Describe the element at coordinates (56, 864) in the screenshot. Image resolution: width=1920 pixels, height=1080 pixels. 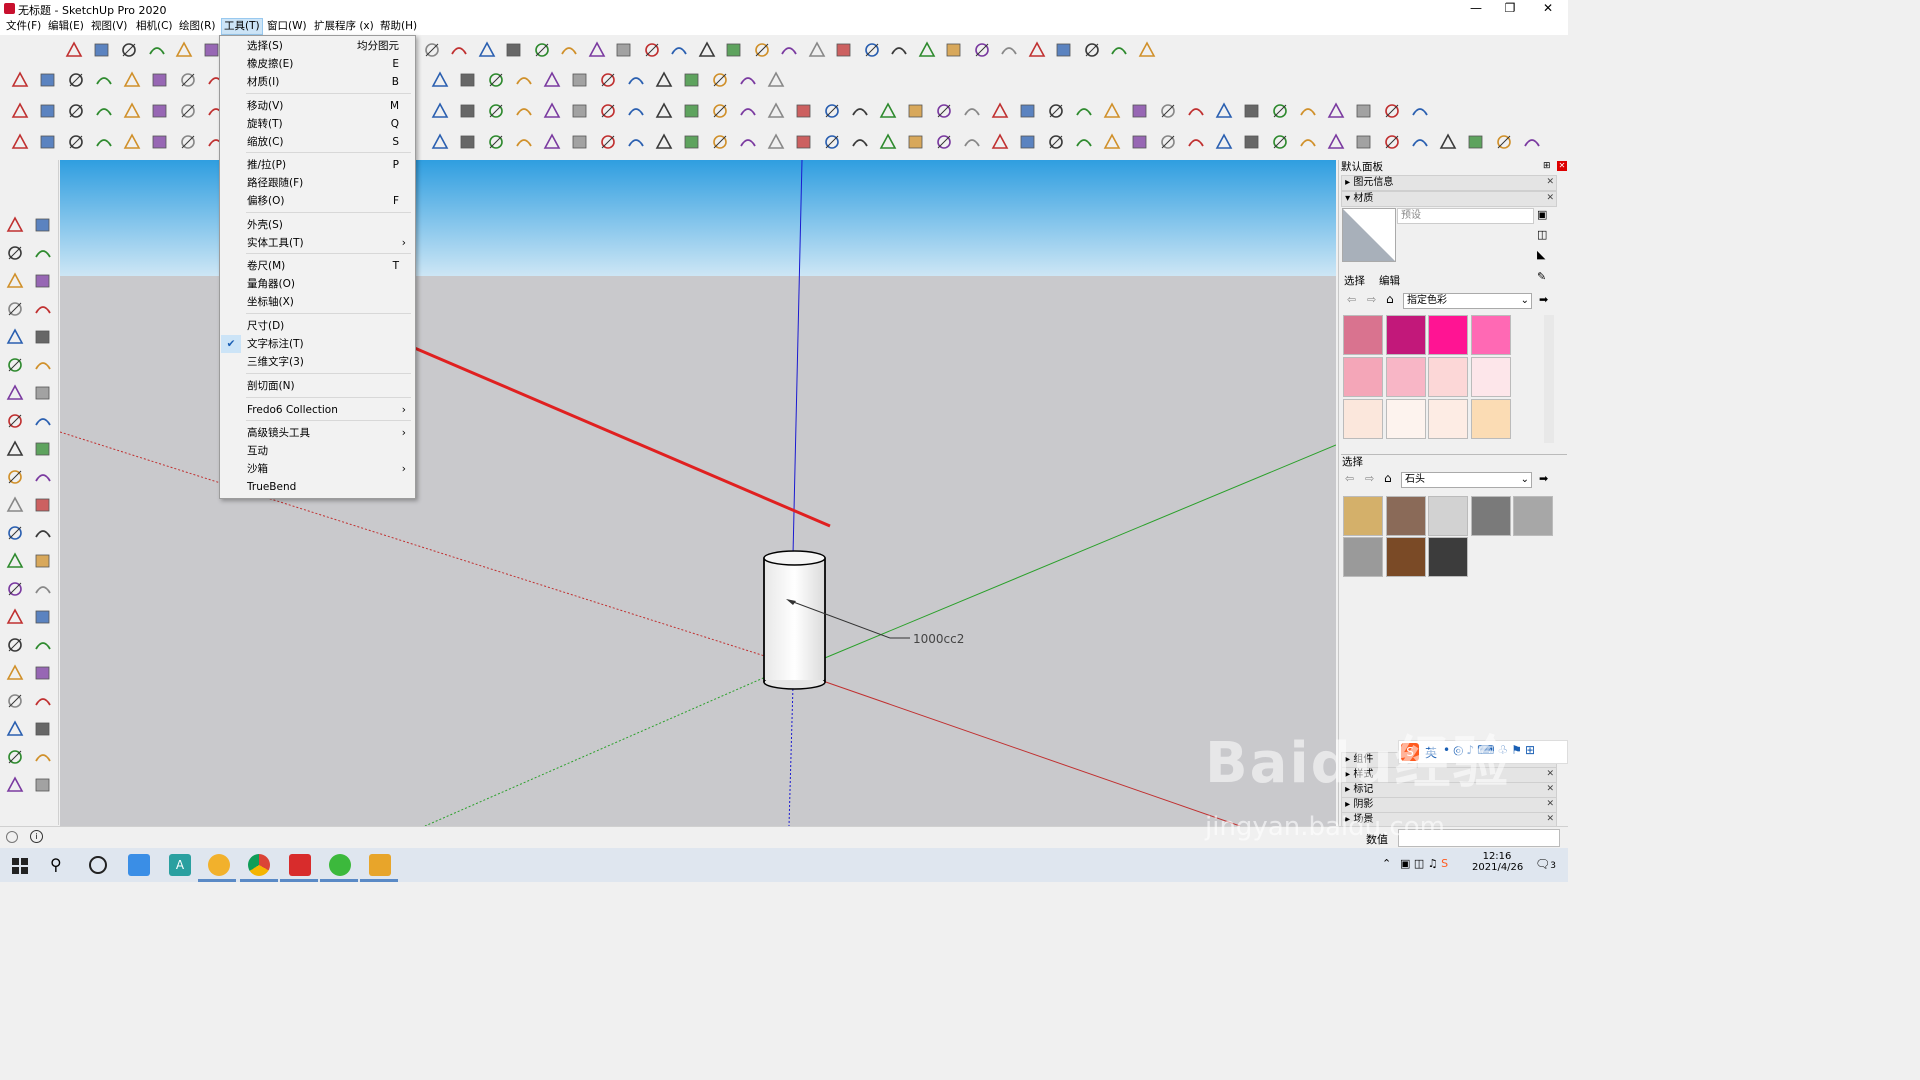
I see `search-icon: ⚲` at that location.